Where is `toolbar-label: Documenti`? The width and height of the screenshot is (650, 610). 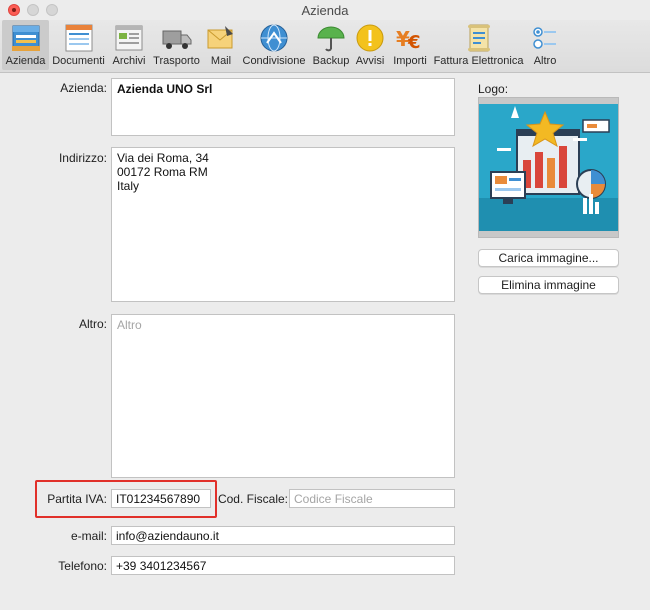 toolbar-label: Documenti is located at coordinates (78, 61).